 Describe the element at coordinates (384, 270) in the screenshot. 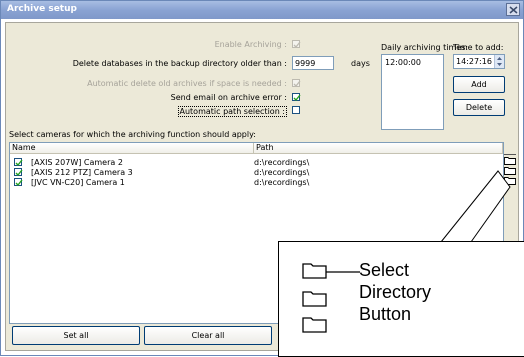

I see `callout-line-1: Select` at that location.